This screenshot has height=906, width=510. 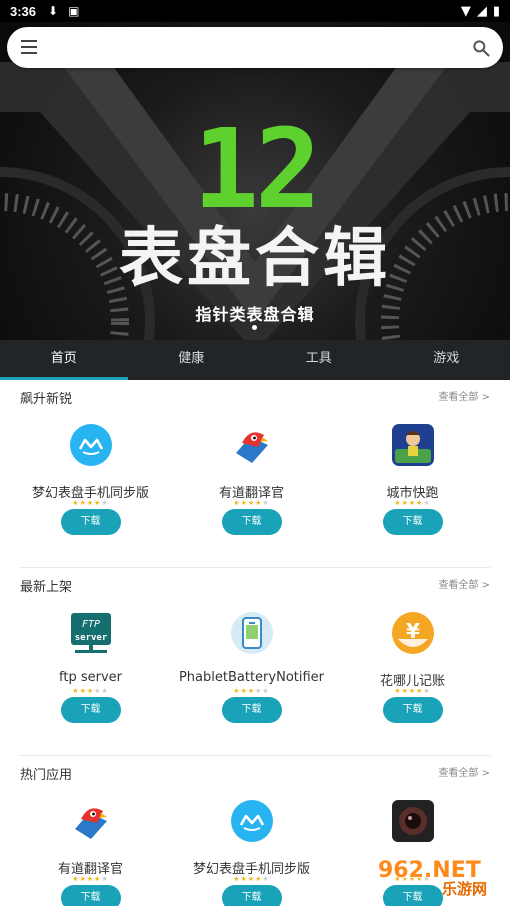 What do you see at coordinates (465, 889) in the screenshot?
I see `watermark-line2: 乐游网` at bounding box center [465, 889].